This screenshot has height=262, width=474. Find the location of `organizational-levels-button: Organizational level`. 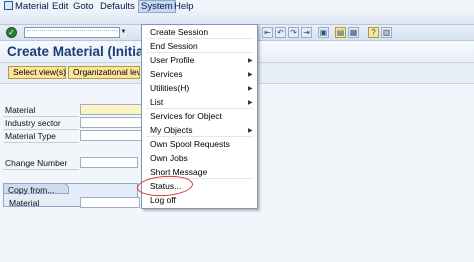

organizational-levels-button: Organizational level is located at coordinates (104, 72).